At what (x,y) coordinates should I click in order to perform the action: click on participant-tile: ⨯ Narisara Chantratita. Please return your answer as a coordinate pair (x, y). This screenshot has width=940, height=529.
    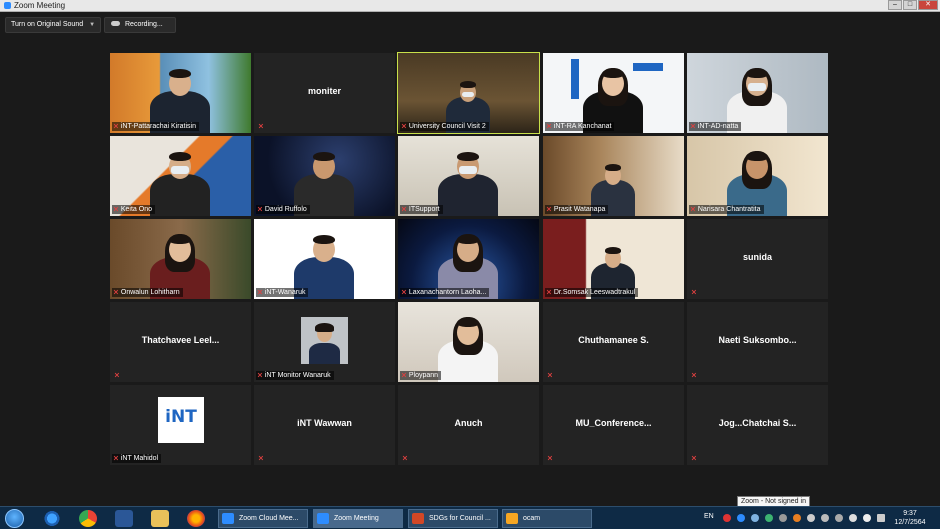
    Looking at the image, I should click on (757, 176).